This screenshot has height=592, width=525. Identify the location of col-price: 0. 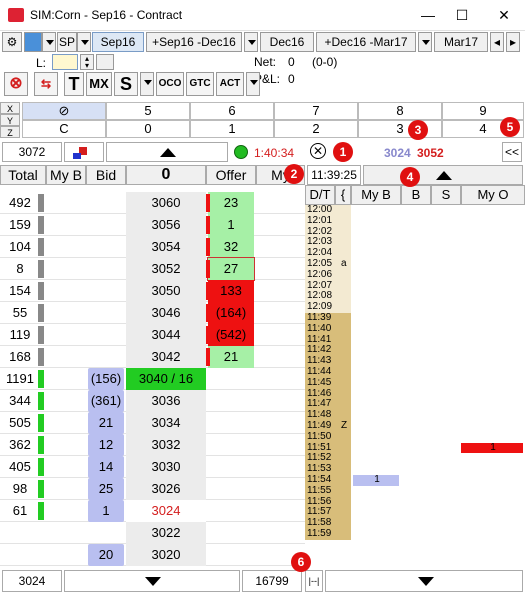
(166, 175).